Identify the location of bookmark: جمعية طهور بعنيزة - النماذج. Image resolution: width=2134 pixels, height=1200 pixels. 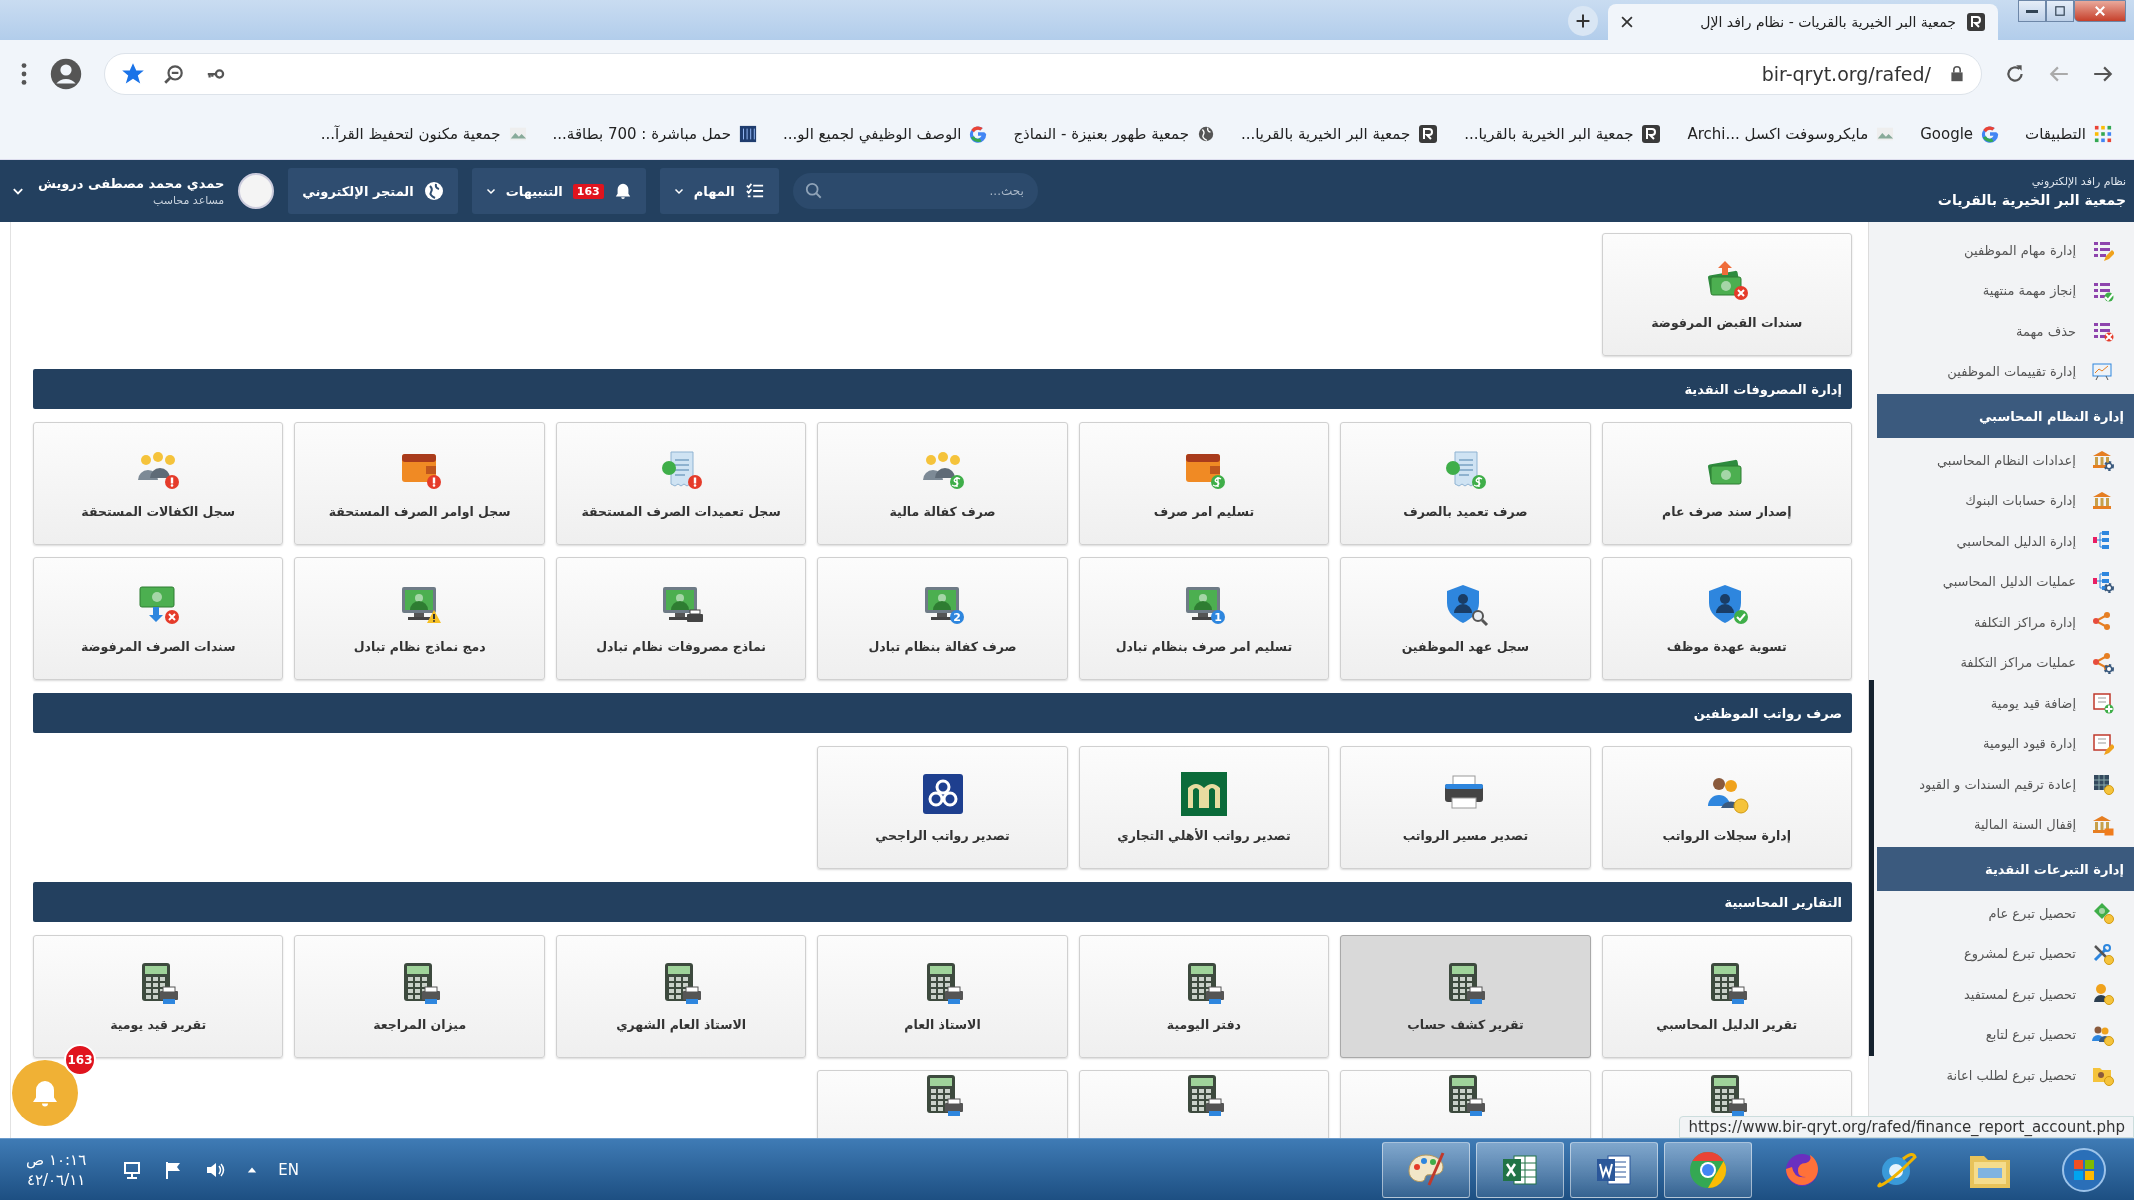
(1114, 133).